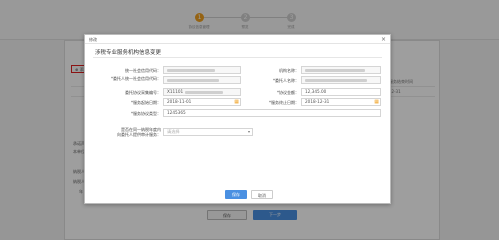 This screenshot has width=499, height=240. I want to click on relation-placeholder: 请选择, so click(173, 131).